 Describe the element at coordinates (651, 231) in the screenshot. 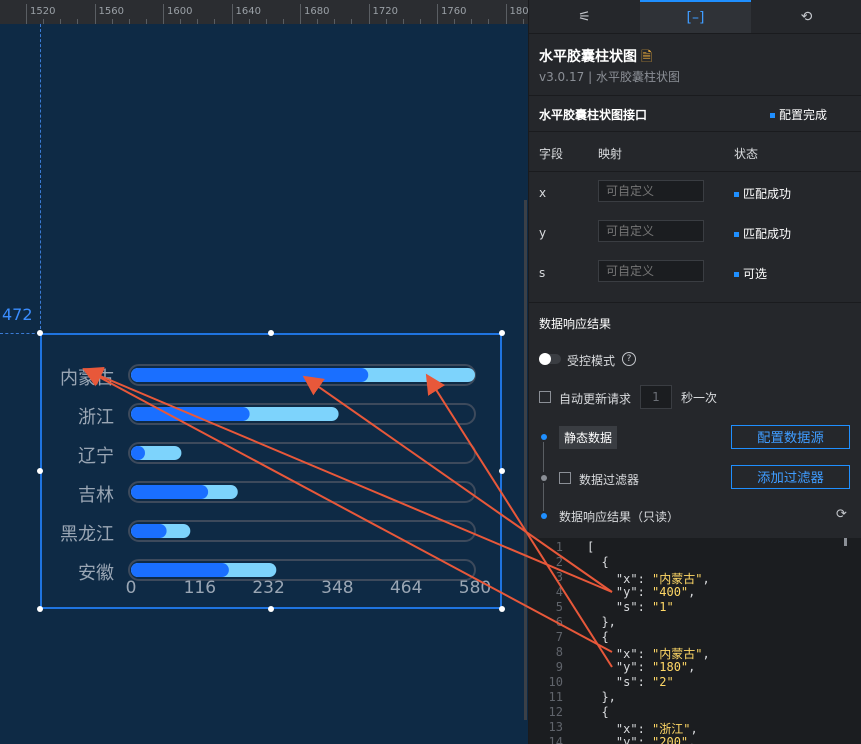

I see `mapping-input-y` at that location.